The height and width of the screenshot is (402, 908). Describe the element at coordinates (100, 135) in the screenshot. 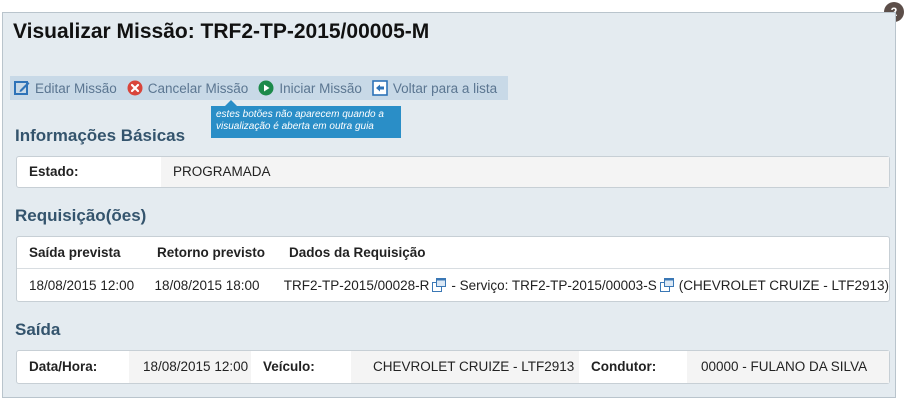

I see `section-title-basic-info: Informações Básicas` at that location.